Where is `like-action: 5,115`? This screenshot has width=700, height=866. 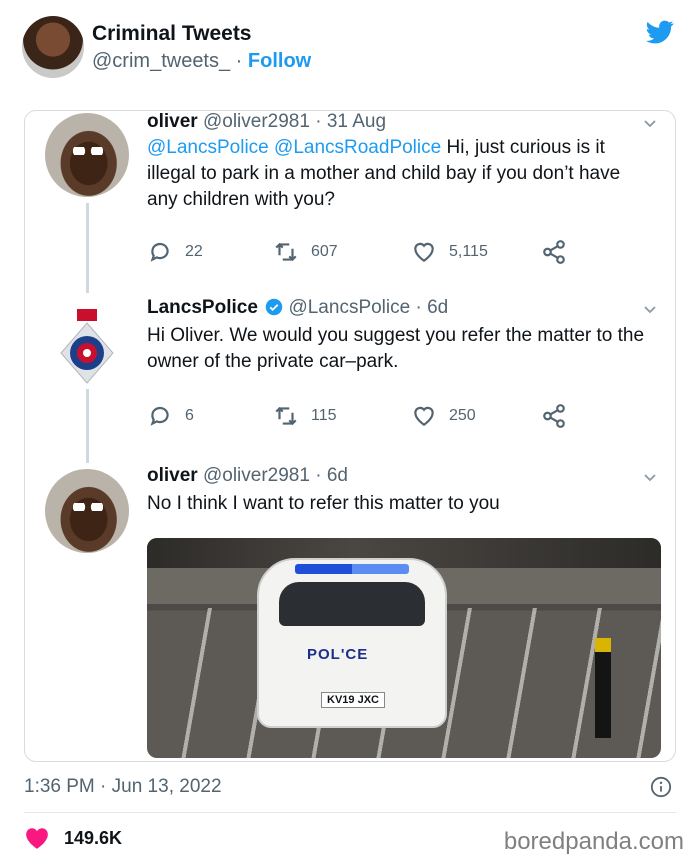
like-action: 5,115 is located at coordinates (449, 252).